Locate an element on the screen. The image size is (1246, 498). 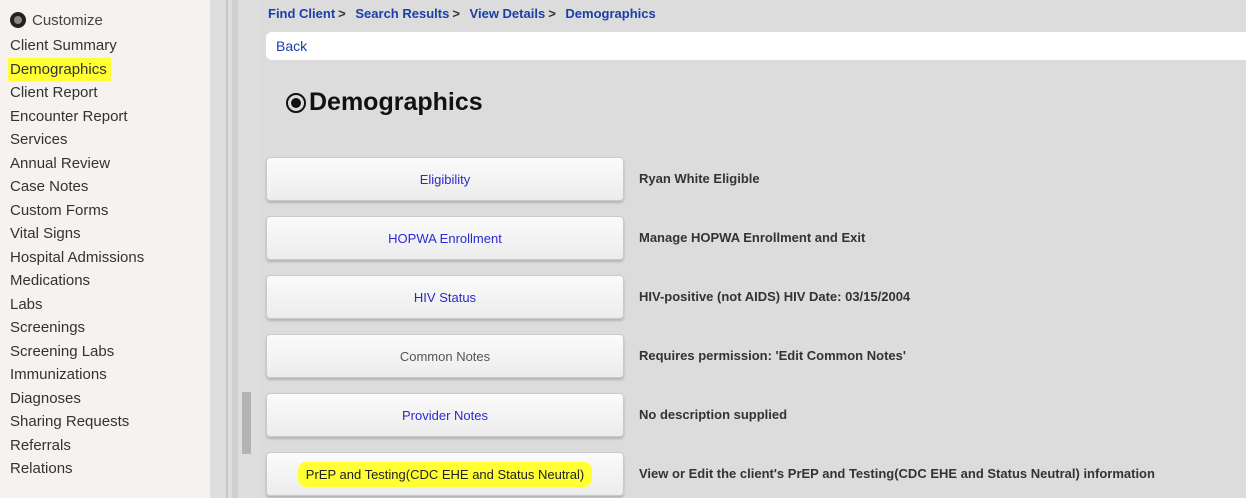
sidebar-customize: Customize is located at coordinates (77, 20).